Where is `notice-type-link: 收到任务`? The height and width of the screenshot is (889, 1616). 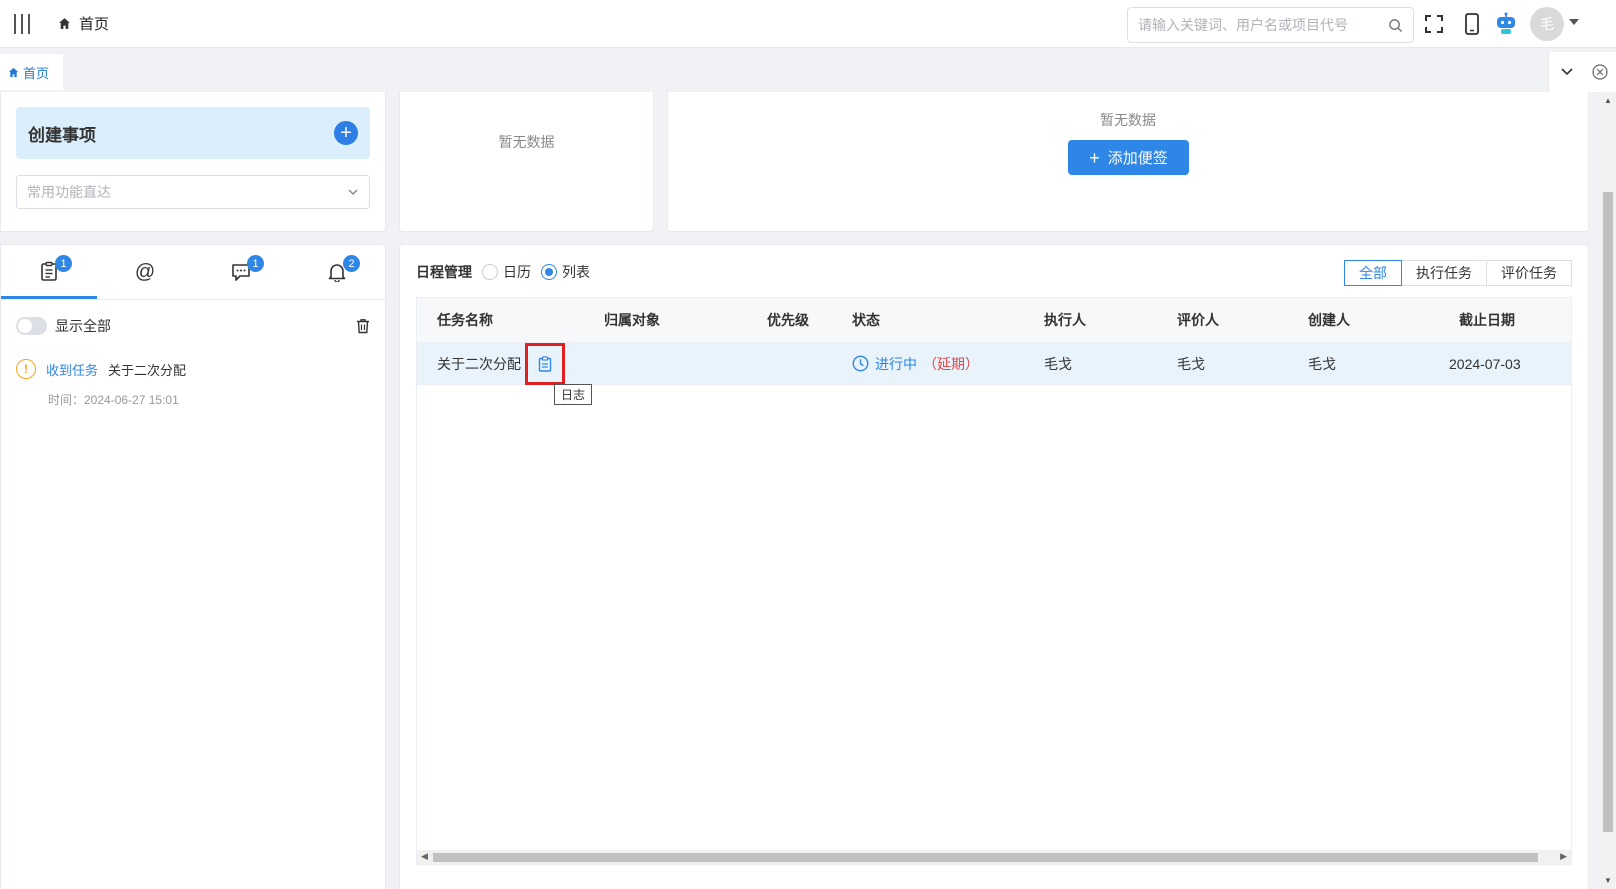 notice-type-link: 收到任务 is located at coordinates (72, 369).